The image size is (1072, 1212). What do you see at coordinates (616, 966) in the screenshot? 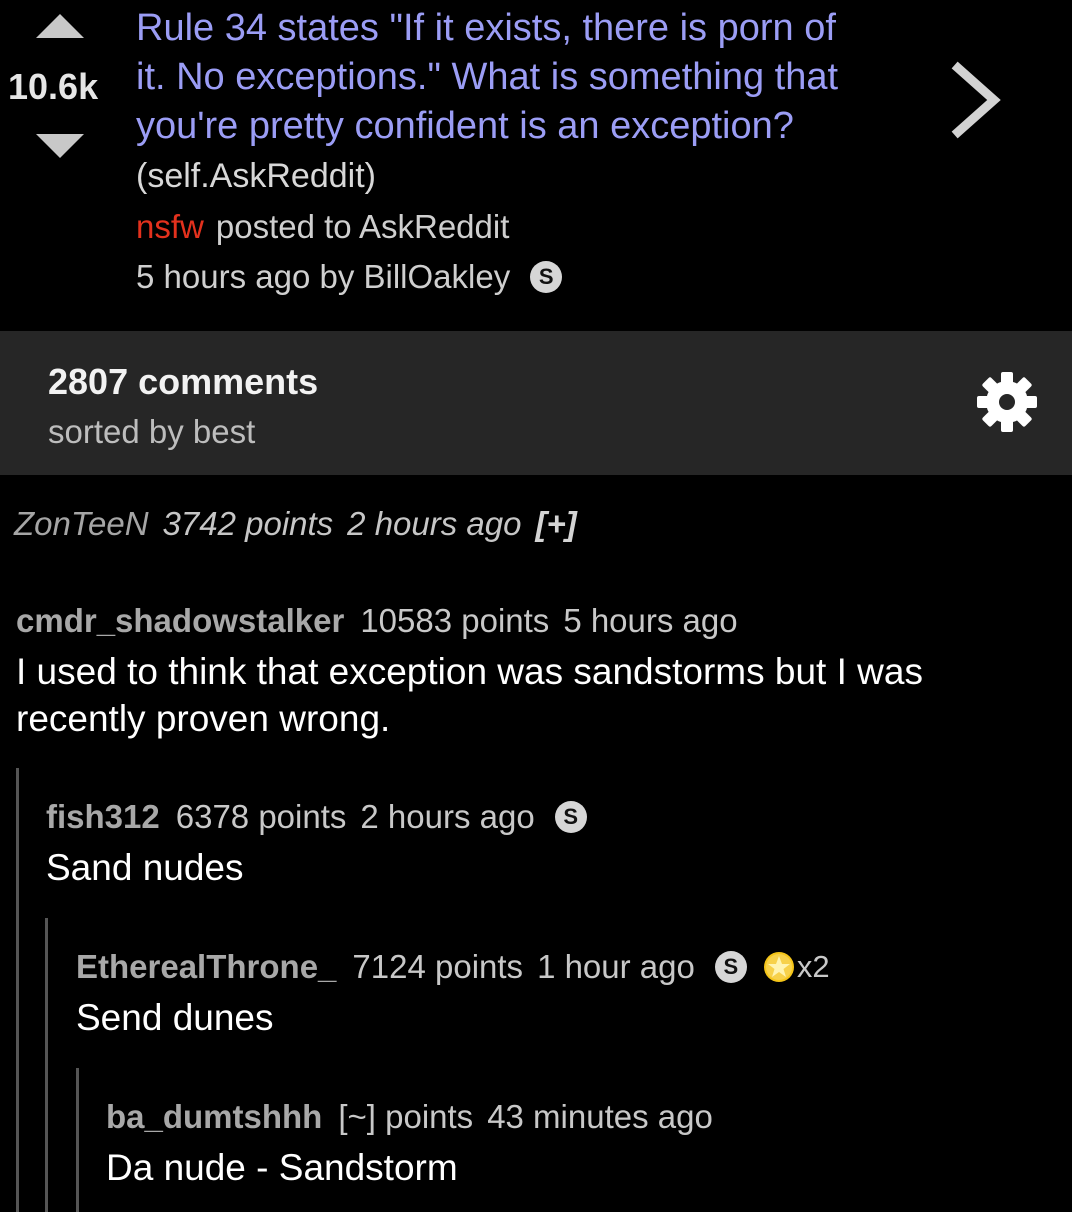
I see `comment-time: 1 hour ago` at bounding box center [616, 966].